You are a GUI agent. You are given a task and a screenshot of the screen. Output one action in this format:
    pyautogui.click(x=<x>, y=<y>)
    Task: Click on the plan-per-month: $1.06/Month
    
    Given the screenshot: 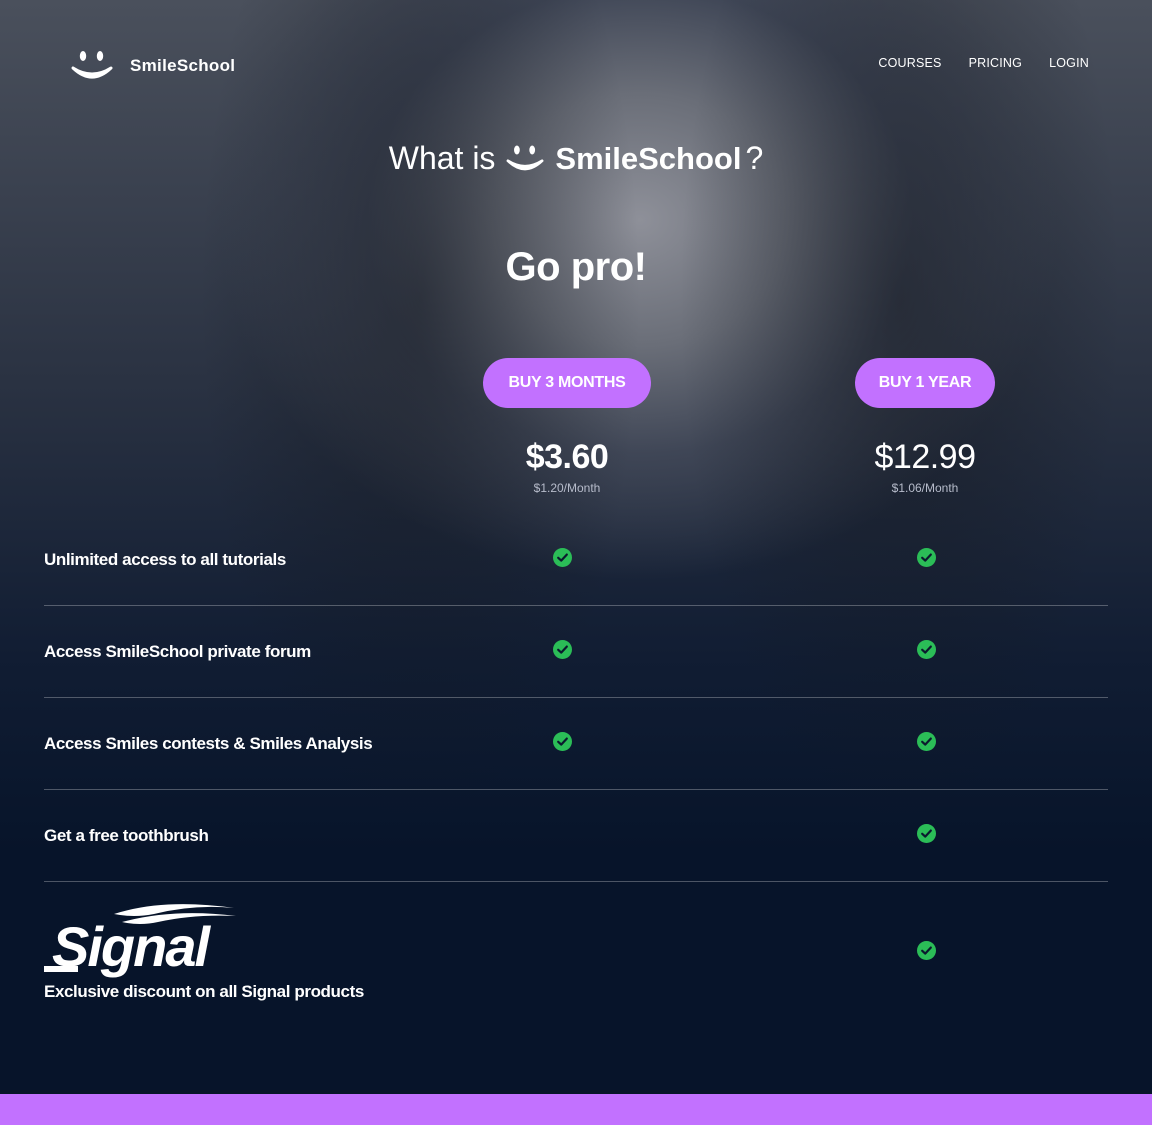 What is the action you would take?
    pyautogui.click(x=925, y=488)
    